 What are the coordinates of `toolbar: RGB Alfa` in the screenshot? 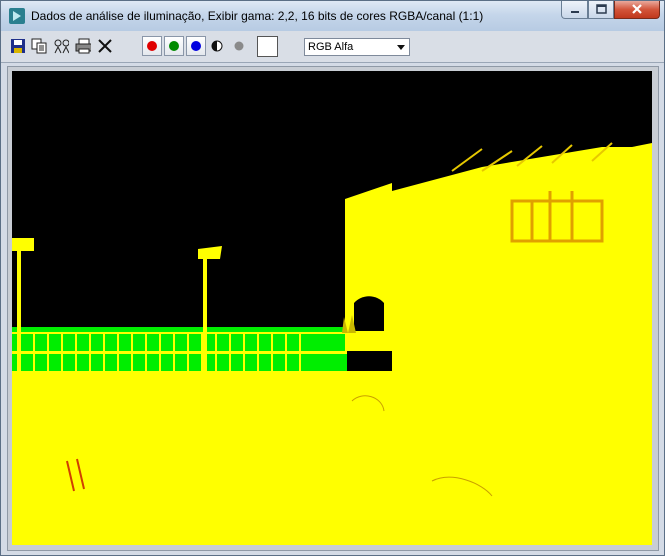 It's located at (332, 47).